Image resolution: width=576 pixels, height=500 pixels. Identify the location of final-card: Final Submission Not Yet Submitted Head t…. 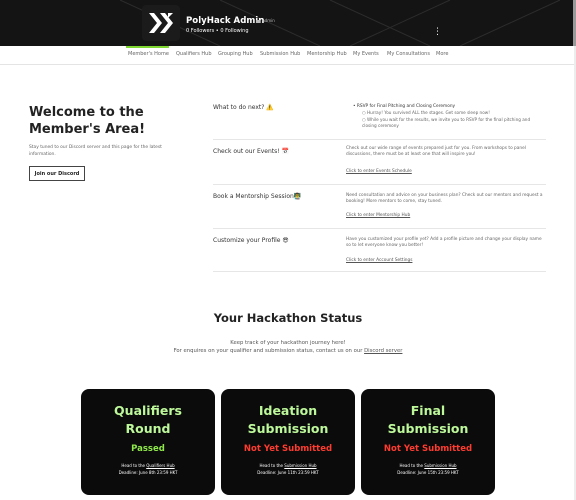
(428, 442).